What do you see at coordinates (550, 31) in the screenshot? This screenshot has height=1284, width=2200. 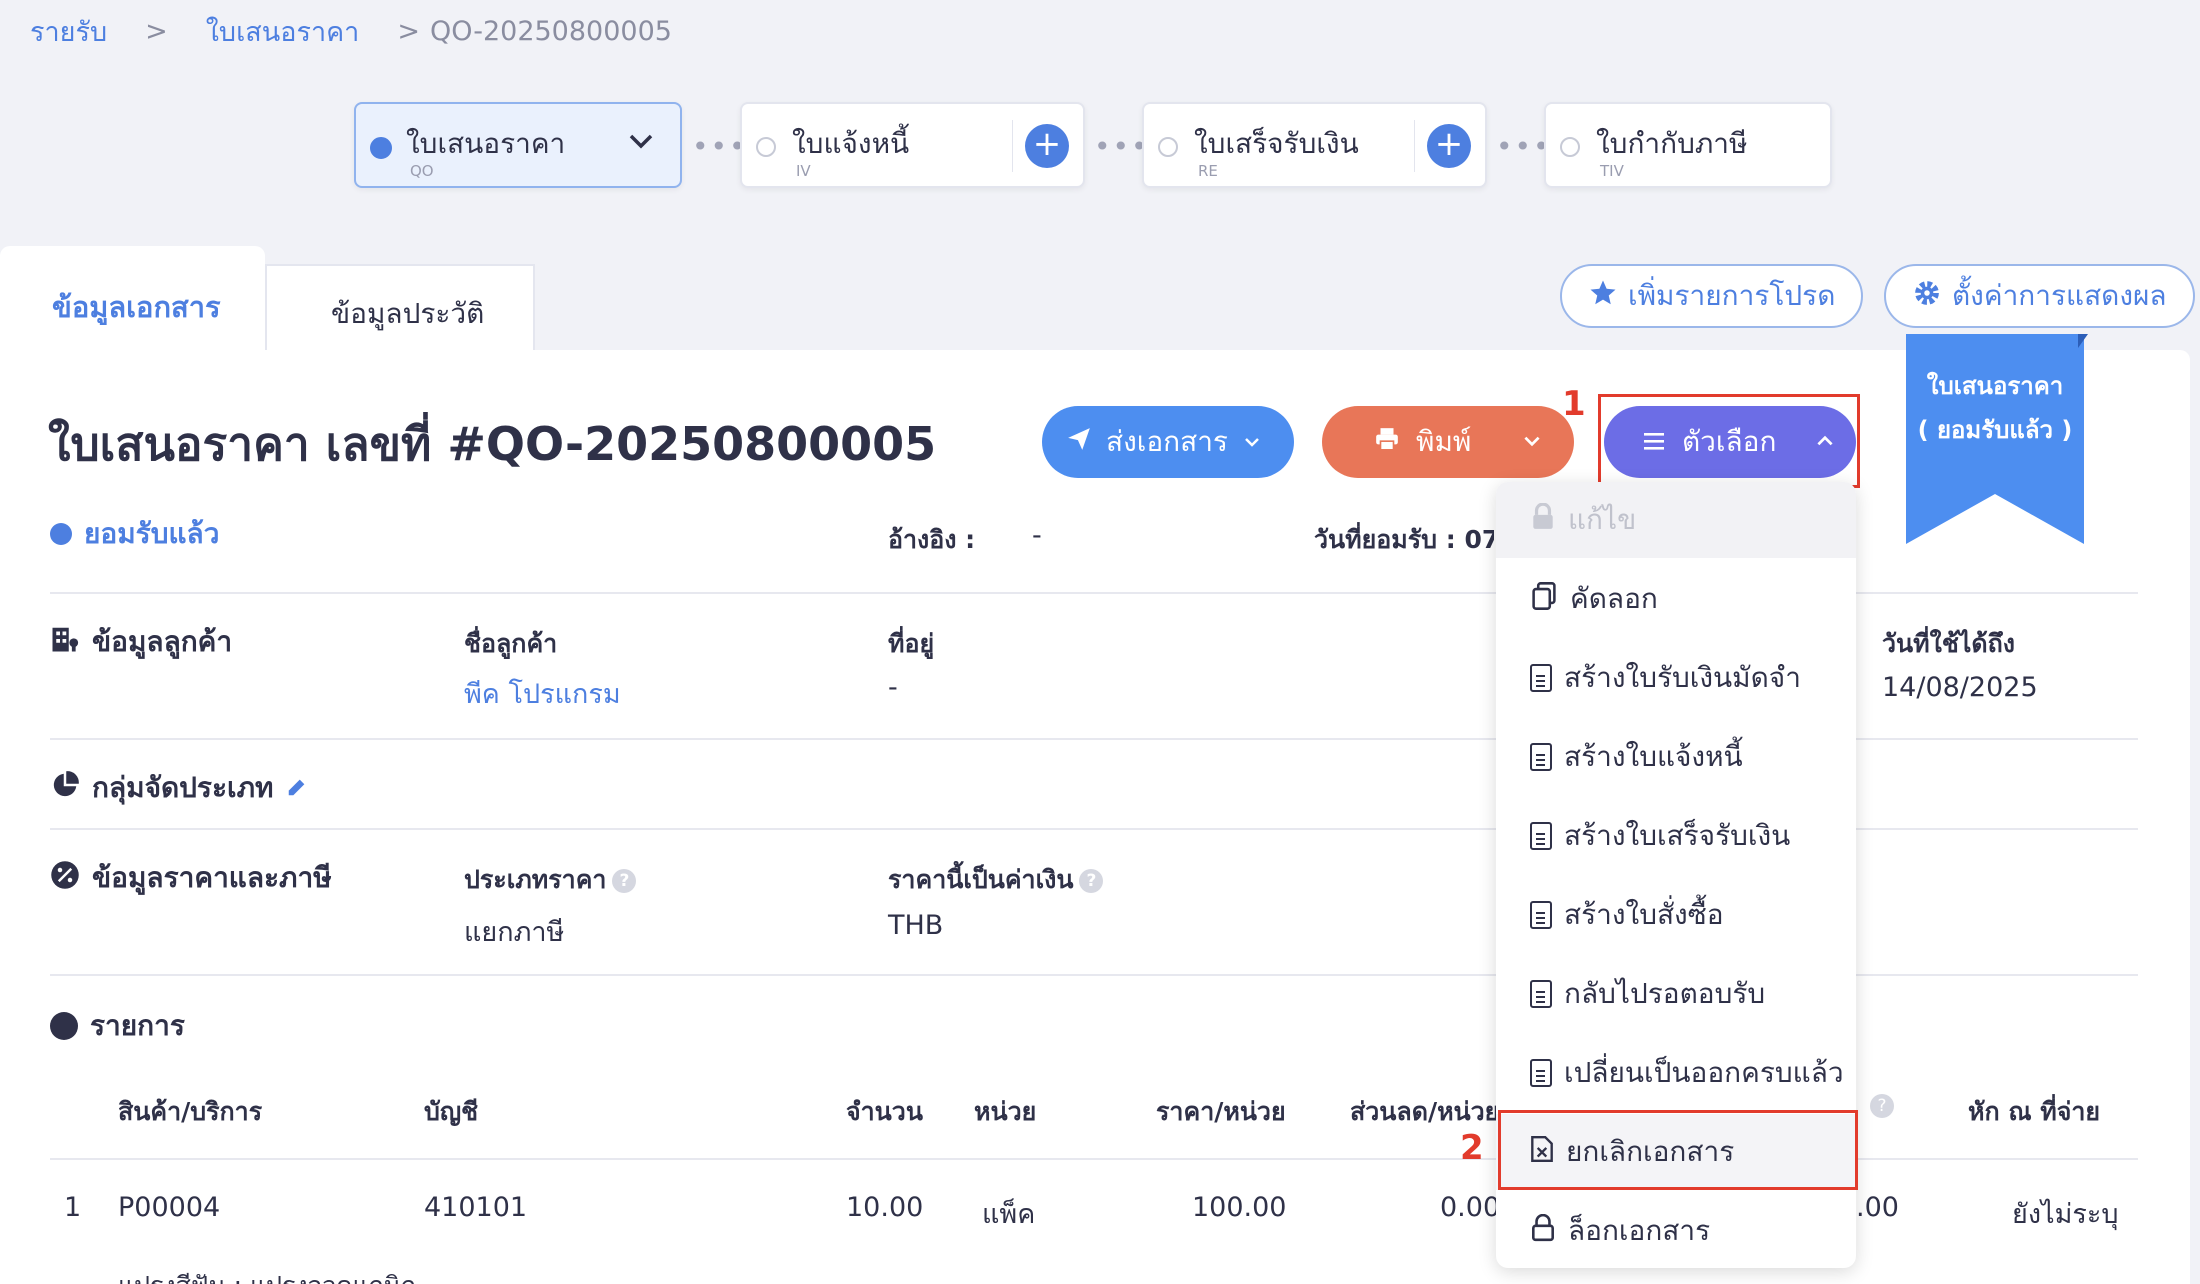 I see `breadcrumb-current: QO-20250800005` at bounding box center [550, 31].